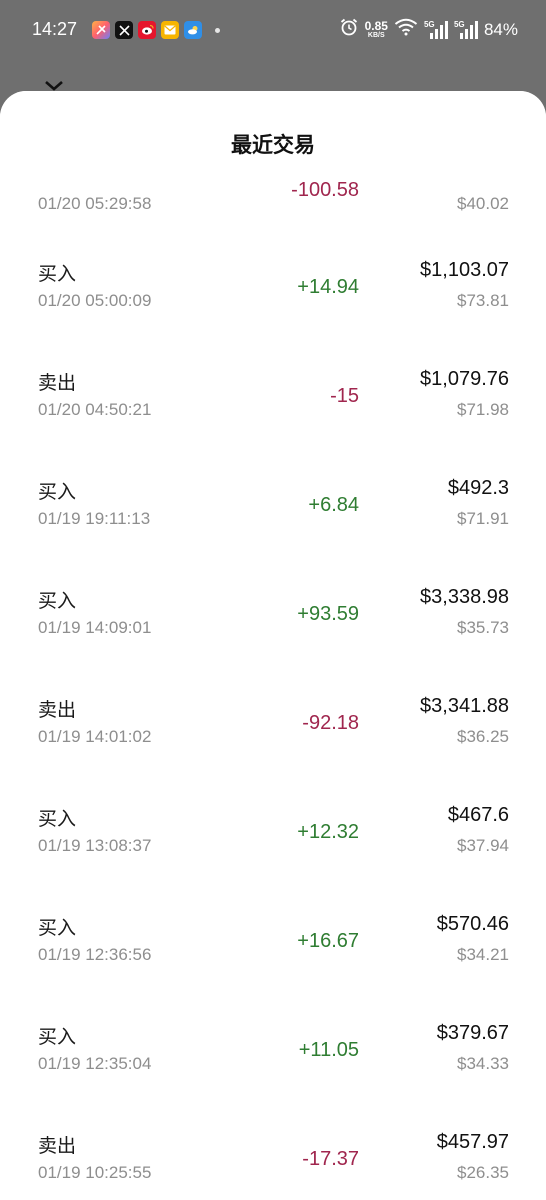 Image resolution: width=546 pixels, height=1200 pixels. Describe the element at coordinates (472, 924) in the screenshot. I see `transaction-amount: $570.46` at that location.